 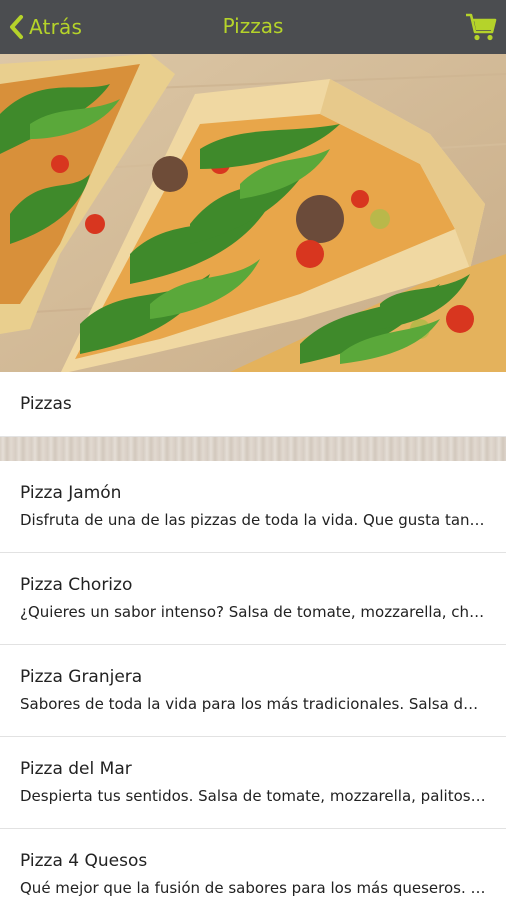 I want to click on chevron-left-icon, so click(x=16, y=27).